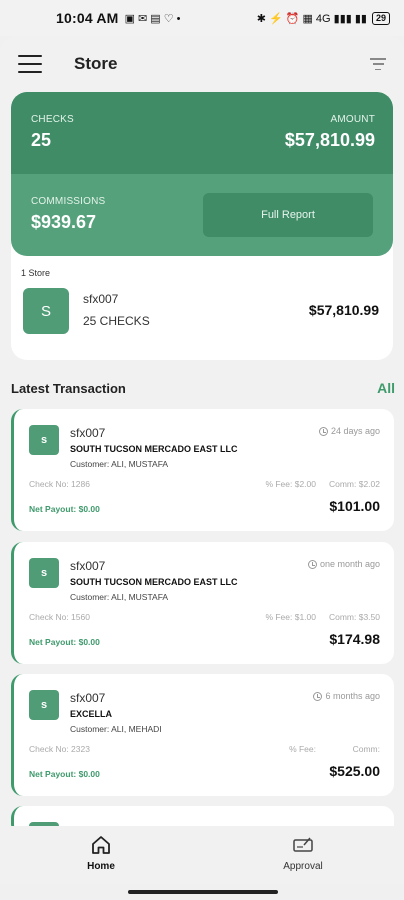  I want to click on commission: Comm: $2.02, so click(354, 484).